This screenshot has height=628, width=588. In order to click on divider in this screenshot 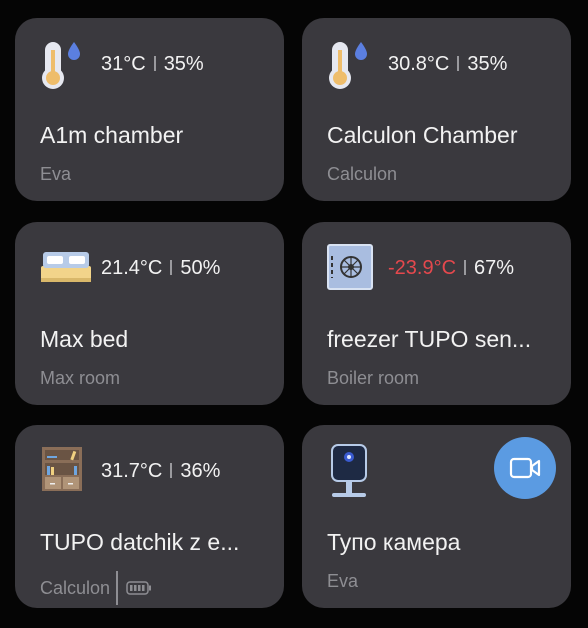, I will do `click(117, 588)`.